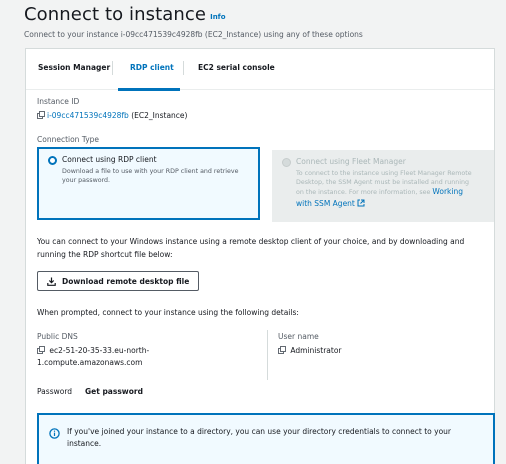 This screenshot has height=464, width=506. I want to click on fleet-radio, so click(286, 162).